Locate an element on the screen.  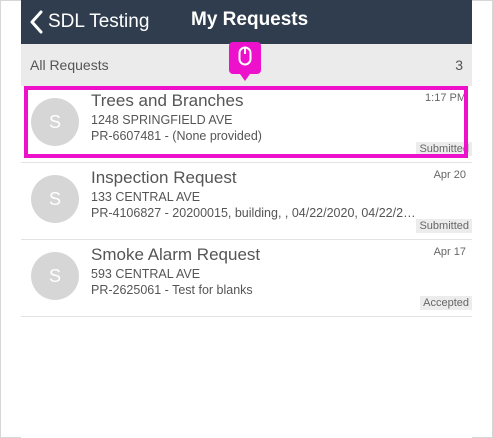
request-title: Trees and Branches is located at coordinates (167, 100).